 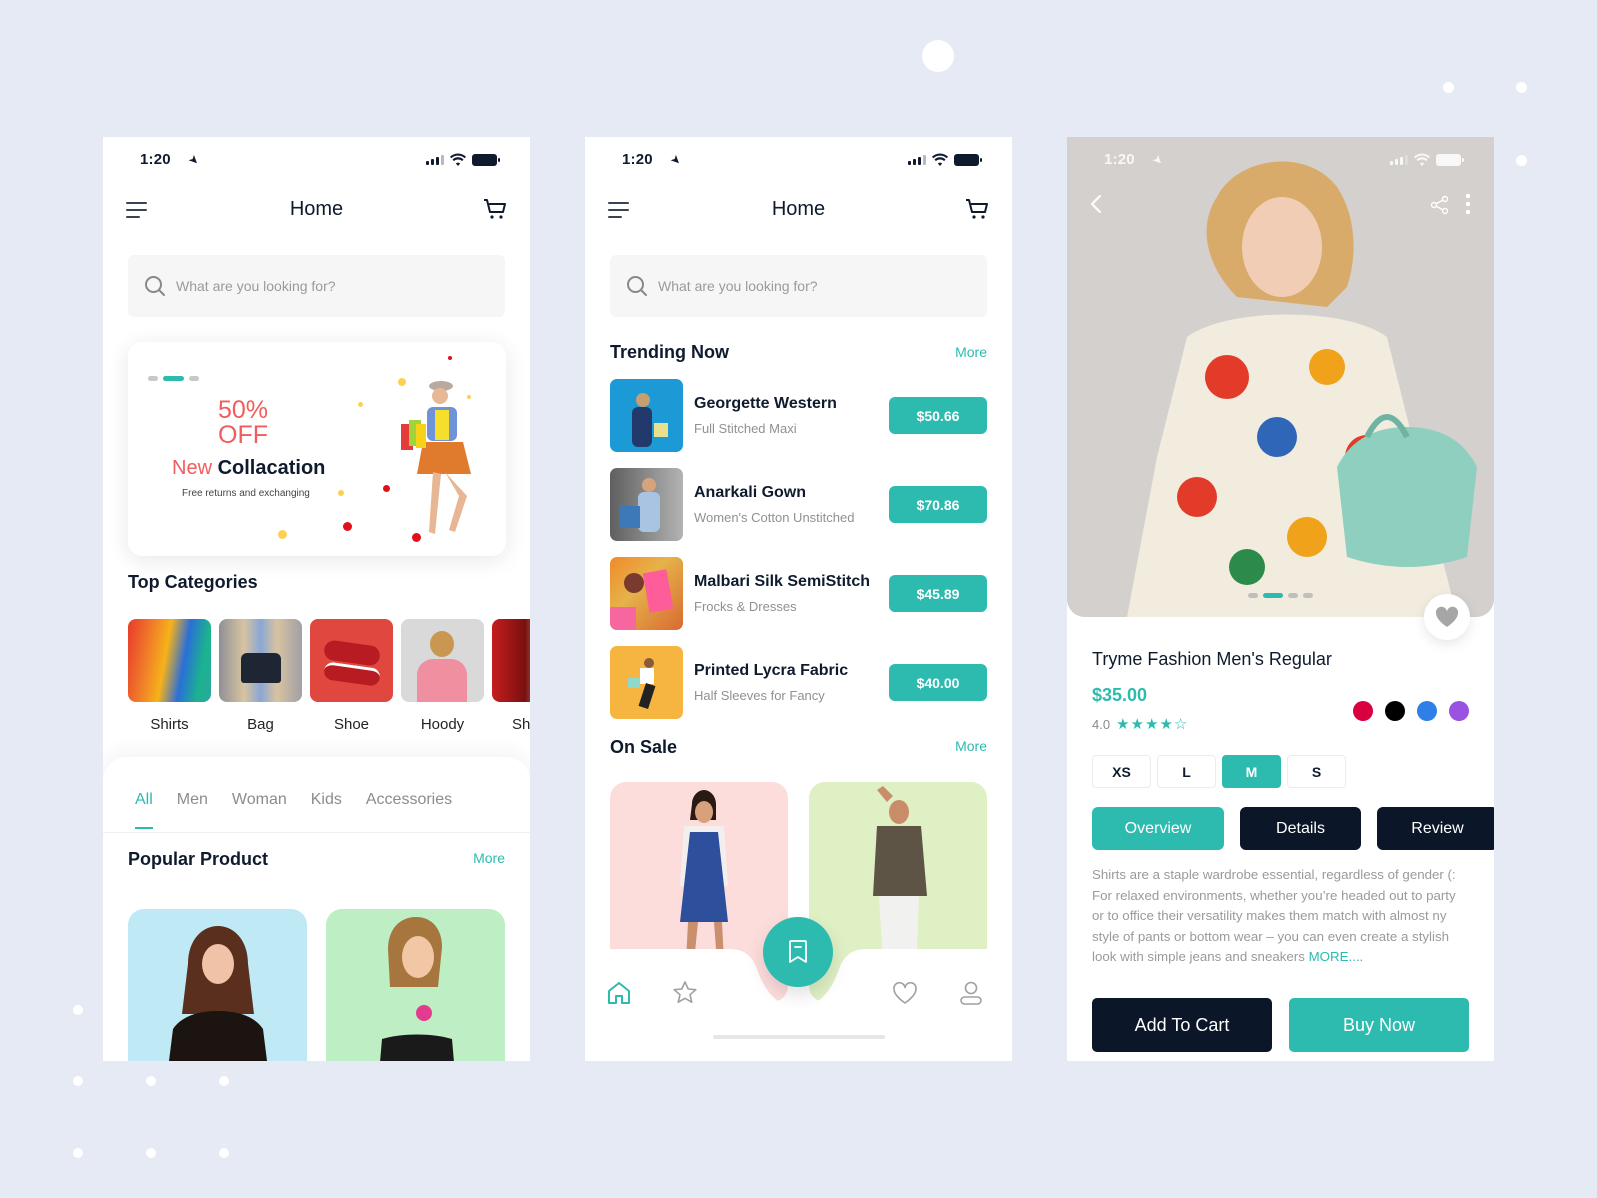 What do you see at coordinates (409, 810) in the screenshot?
I see `tab-accessories: Accessories` at bounding box center [409, 810].